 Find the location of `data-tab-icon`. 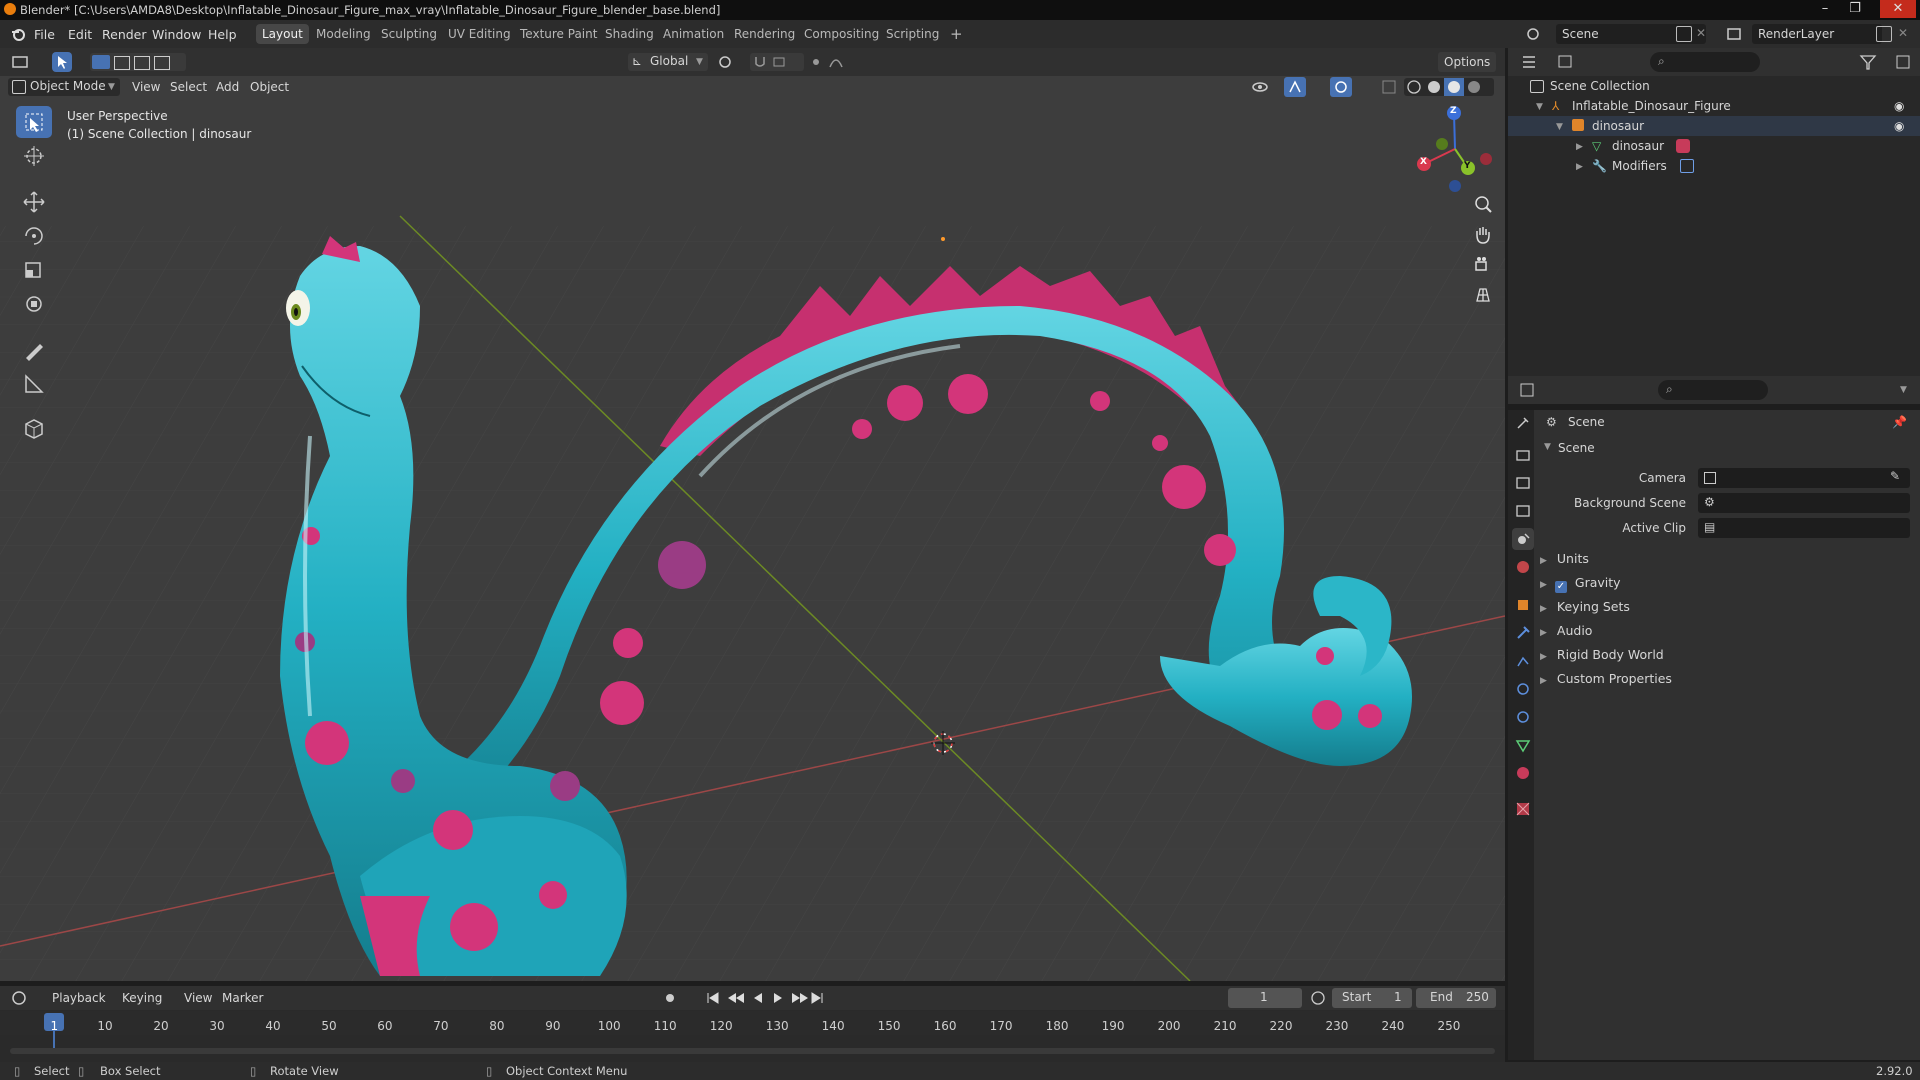

data-tab-icon is located at coordinates (1523, 745).